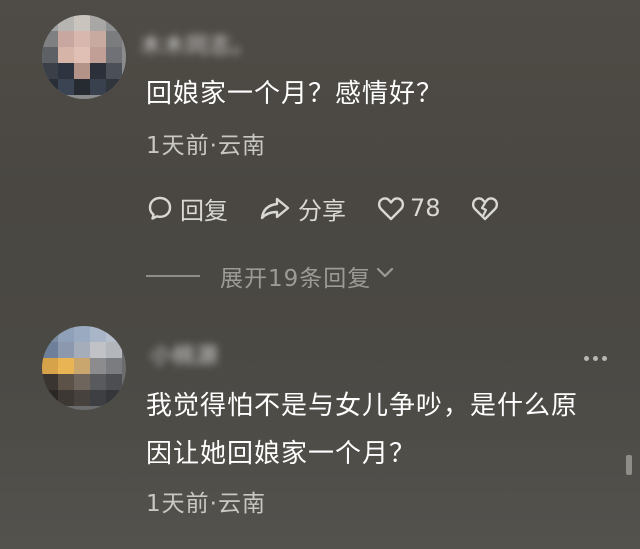  Describe the element at coordinates (275, 208) in the screenshot. I see `share-arrow-icon` at that location.